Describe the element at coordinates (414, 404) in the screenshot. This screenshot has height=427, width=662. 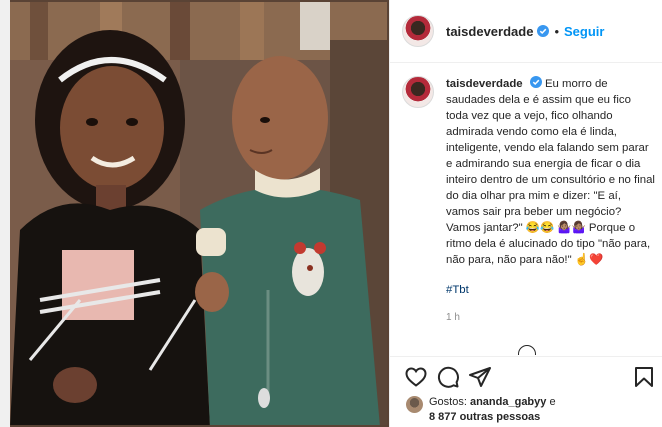
I see `liker-avatar` at that location.